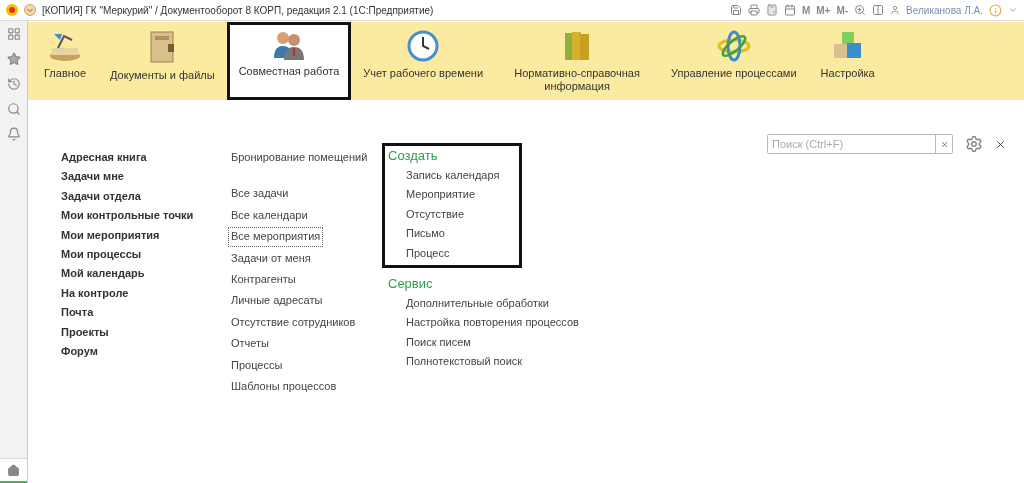 The width and height of the screenshot is (1024, 483). I want to click on memory-button: M, so click(806, 10).